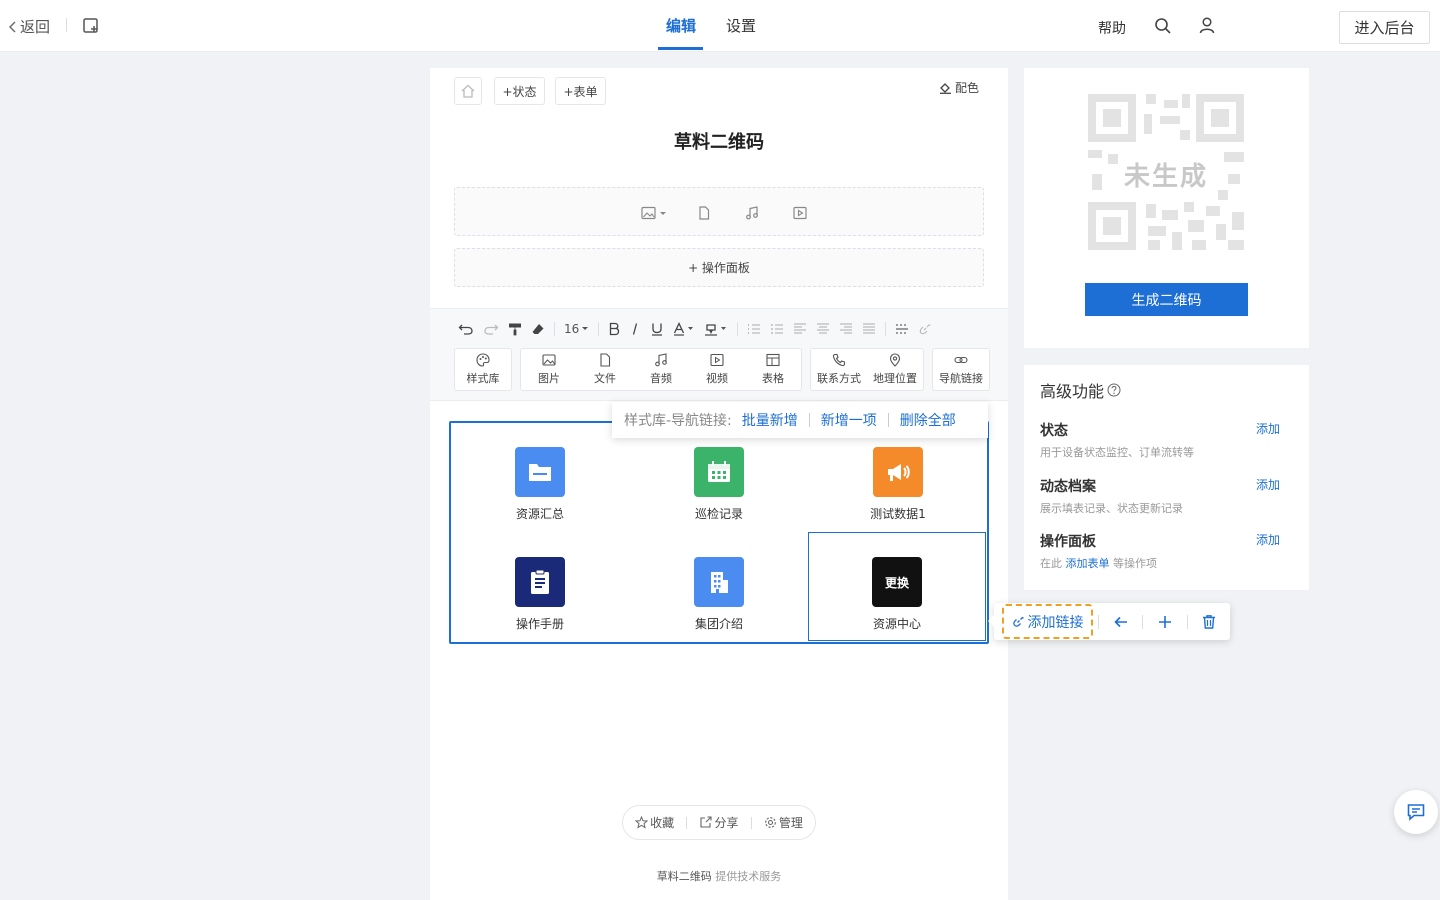 The width and height of the screenshot is (1440, 900). I want to click on collect-button: 收藏, so click(654, 822).